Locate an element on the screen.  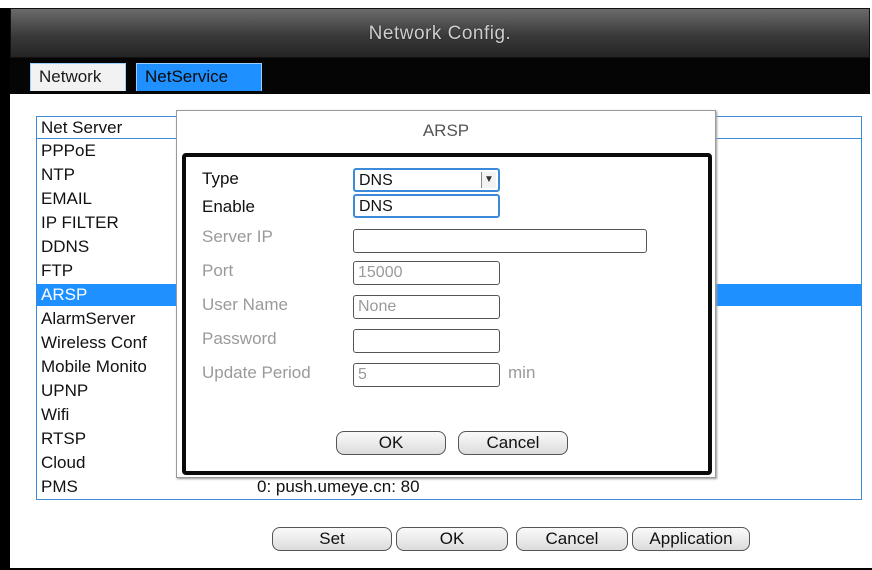
list-item-label: UPNP is located at coordinates (65, 390).